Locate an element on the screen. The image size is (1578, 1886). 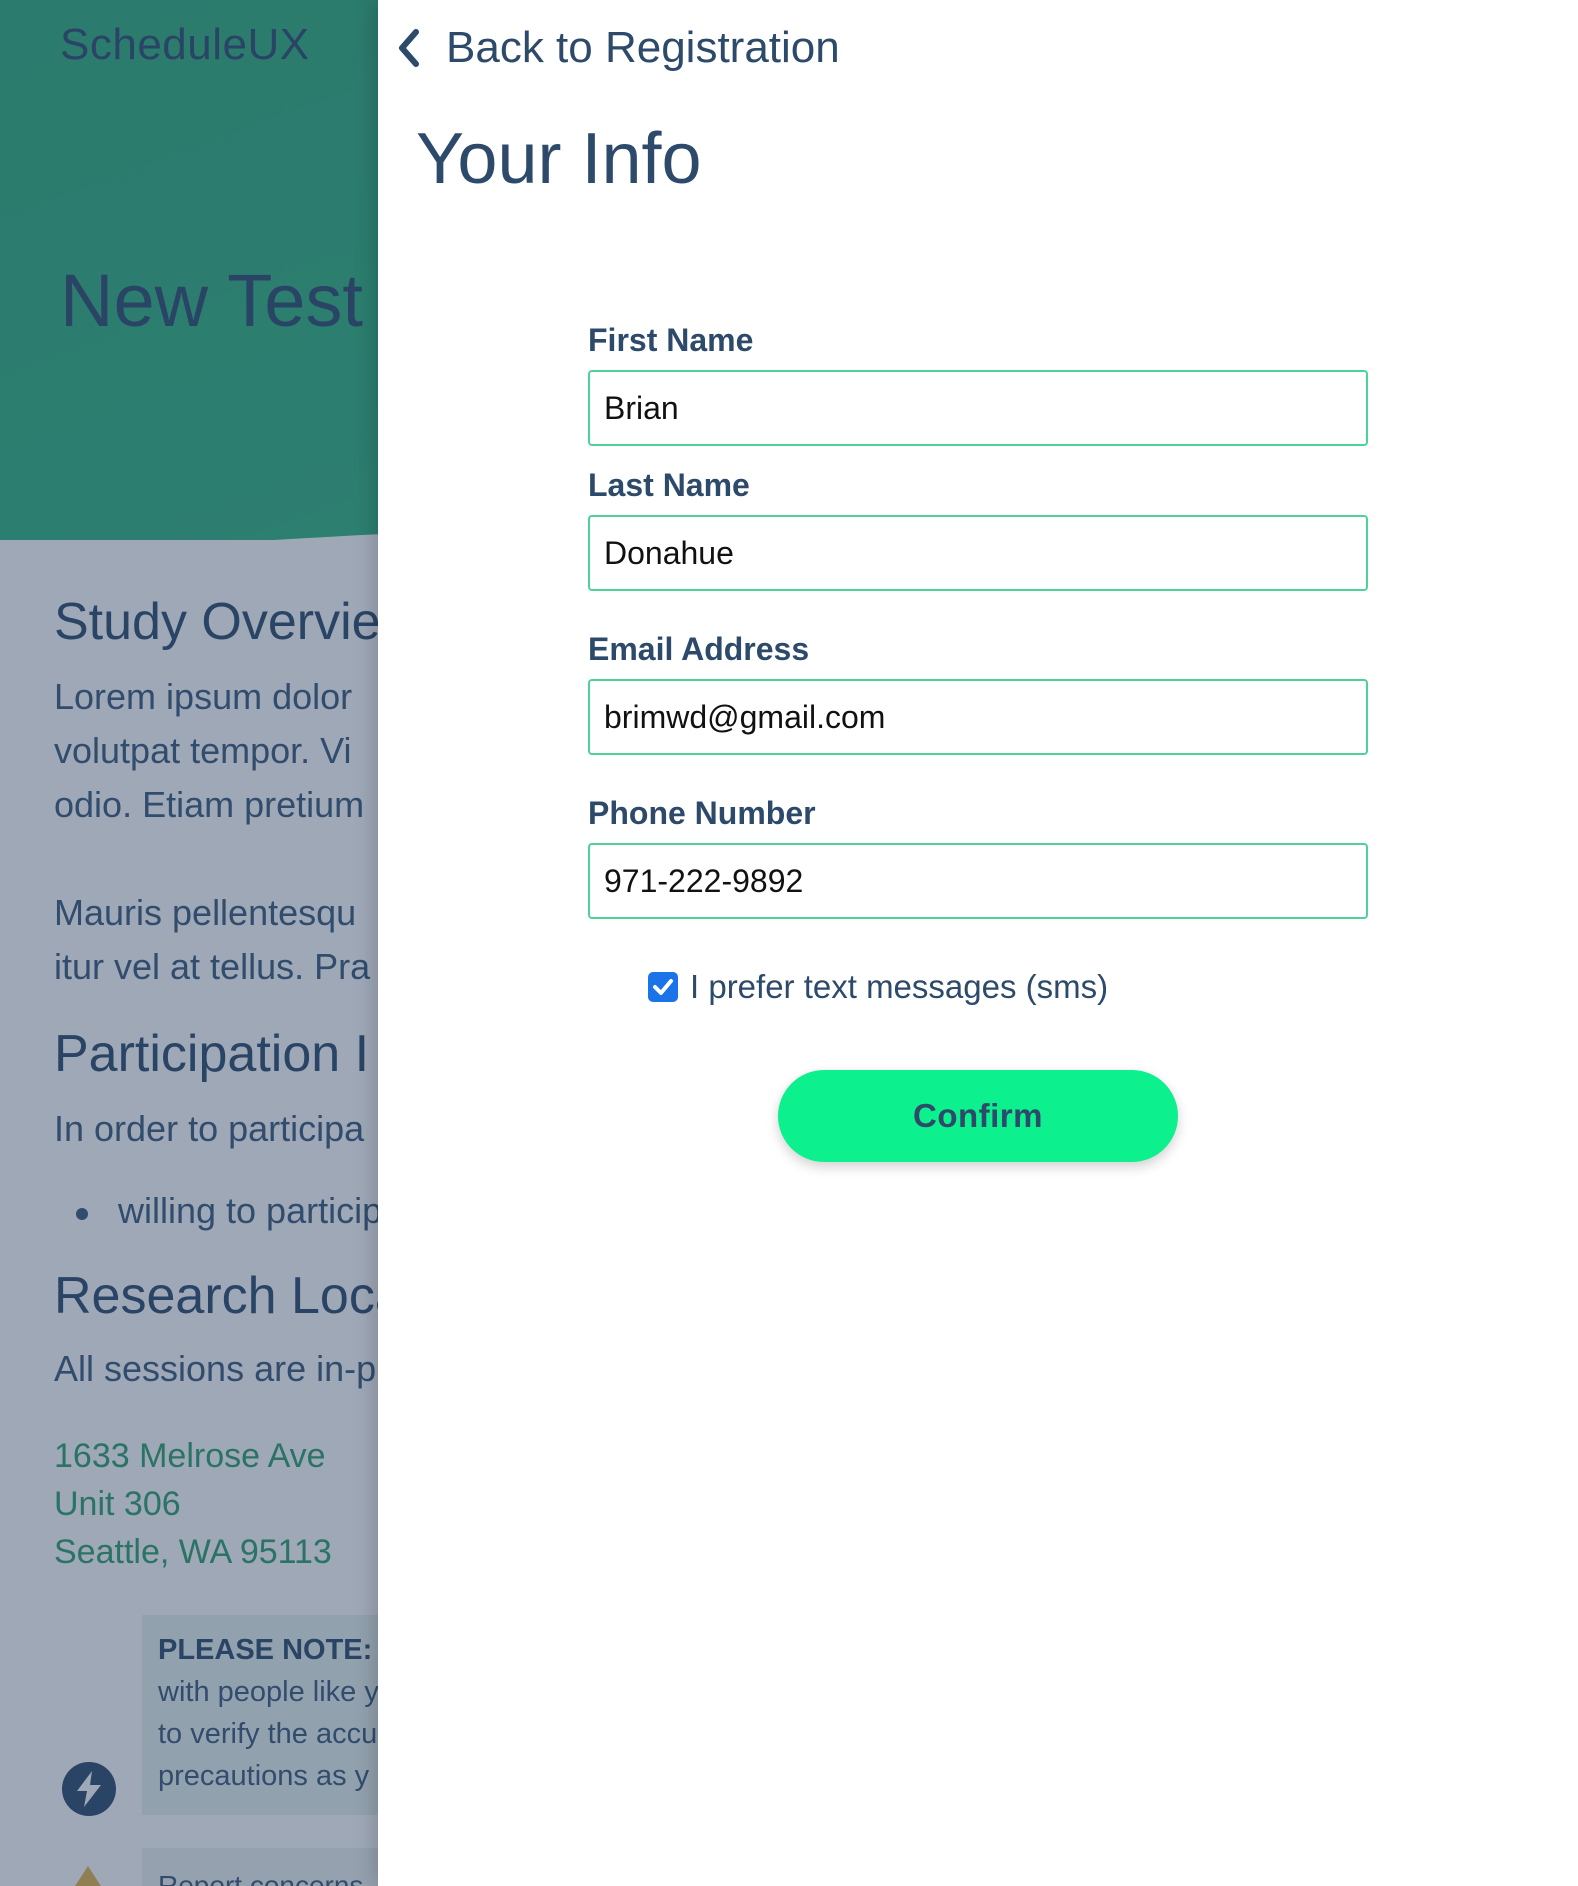
first-name-label: First Name is located at coordinates (671, 340).